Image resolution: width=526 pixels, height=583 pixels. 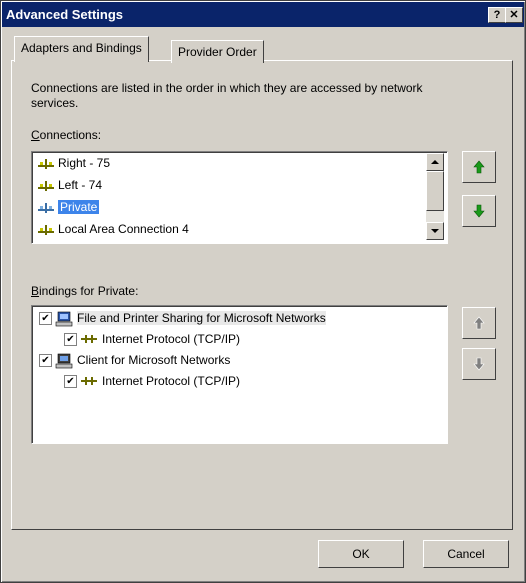 What do you see at coordinates (466, 554) in the screenshot?
I see `cancel-button: Cancel` at bounding box center [466, 554].